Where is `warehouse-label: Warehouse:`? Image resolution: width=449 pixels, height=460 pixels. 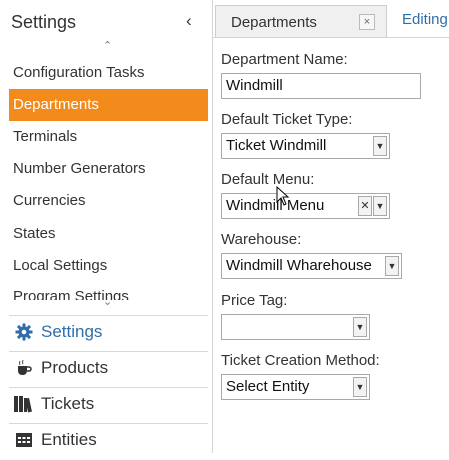 warehouse-label: Warehouse: is located at coordinates (261, 239).